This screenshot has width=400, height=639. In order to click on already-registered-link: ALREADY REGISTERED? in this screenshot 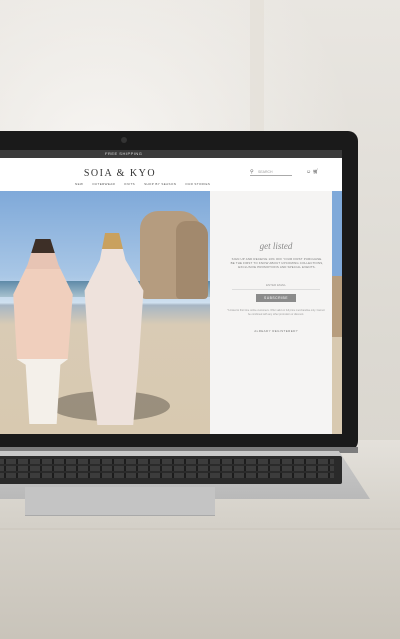, I will do `click(276, 331)`.